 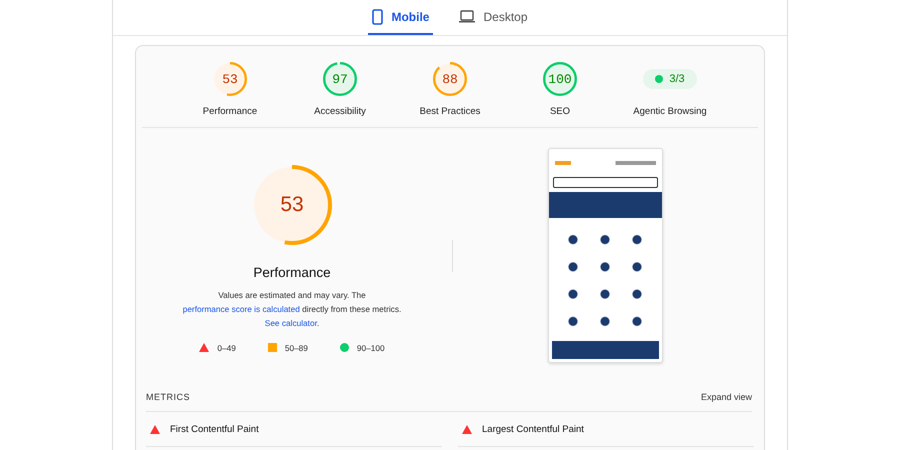 I want to click on description-link: performance score is calculated, so click(x=241, y=309).